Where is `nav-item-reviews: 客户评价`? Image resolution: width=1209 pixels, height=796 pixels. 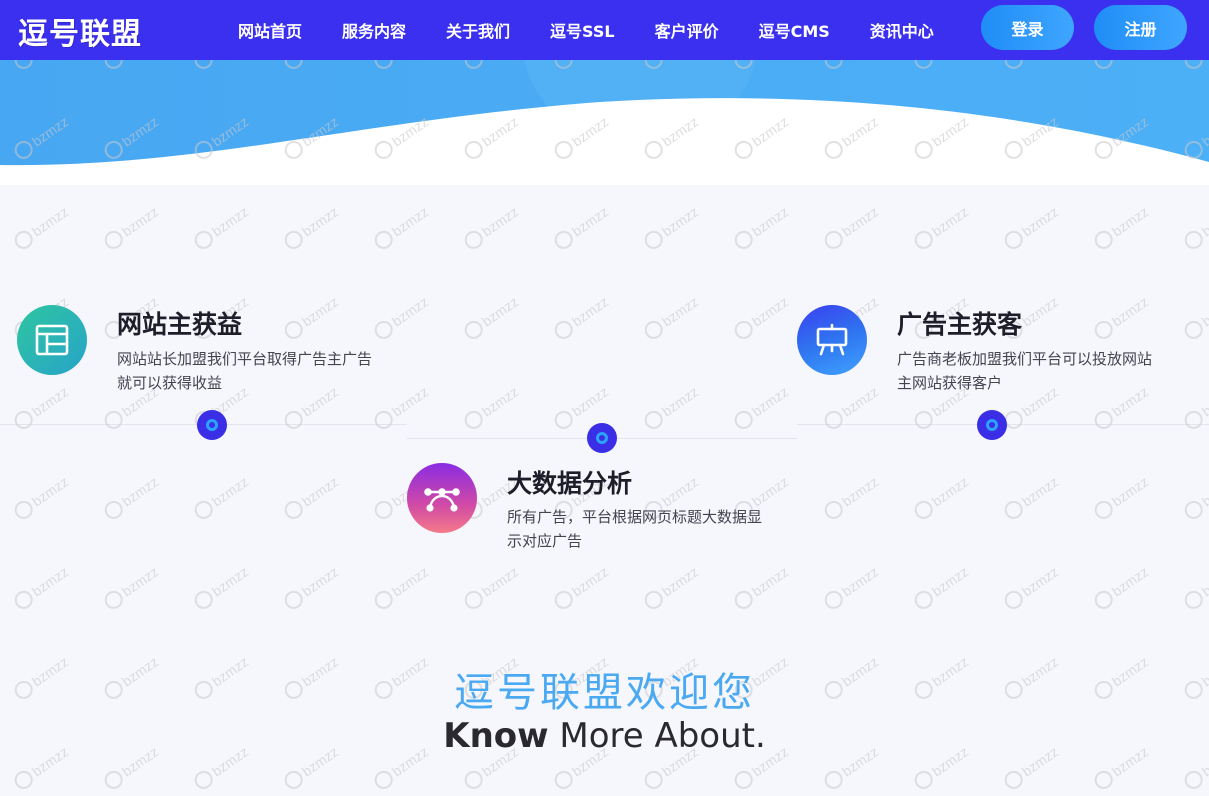 nav-item-reviews: 客户评价 is located at coordinates (687, 30).